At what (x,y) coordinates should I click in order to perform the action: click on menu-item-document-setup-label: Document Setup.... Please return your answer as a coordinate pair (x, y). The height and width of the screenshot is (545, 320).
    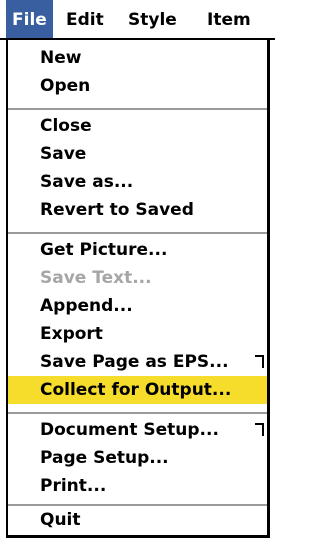
    Looking at the image, I should click on (129, 430).